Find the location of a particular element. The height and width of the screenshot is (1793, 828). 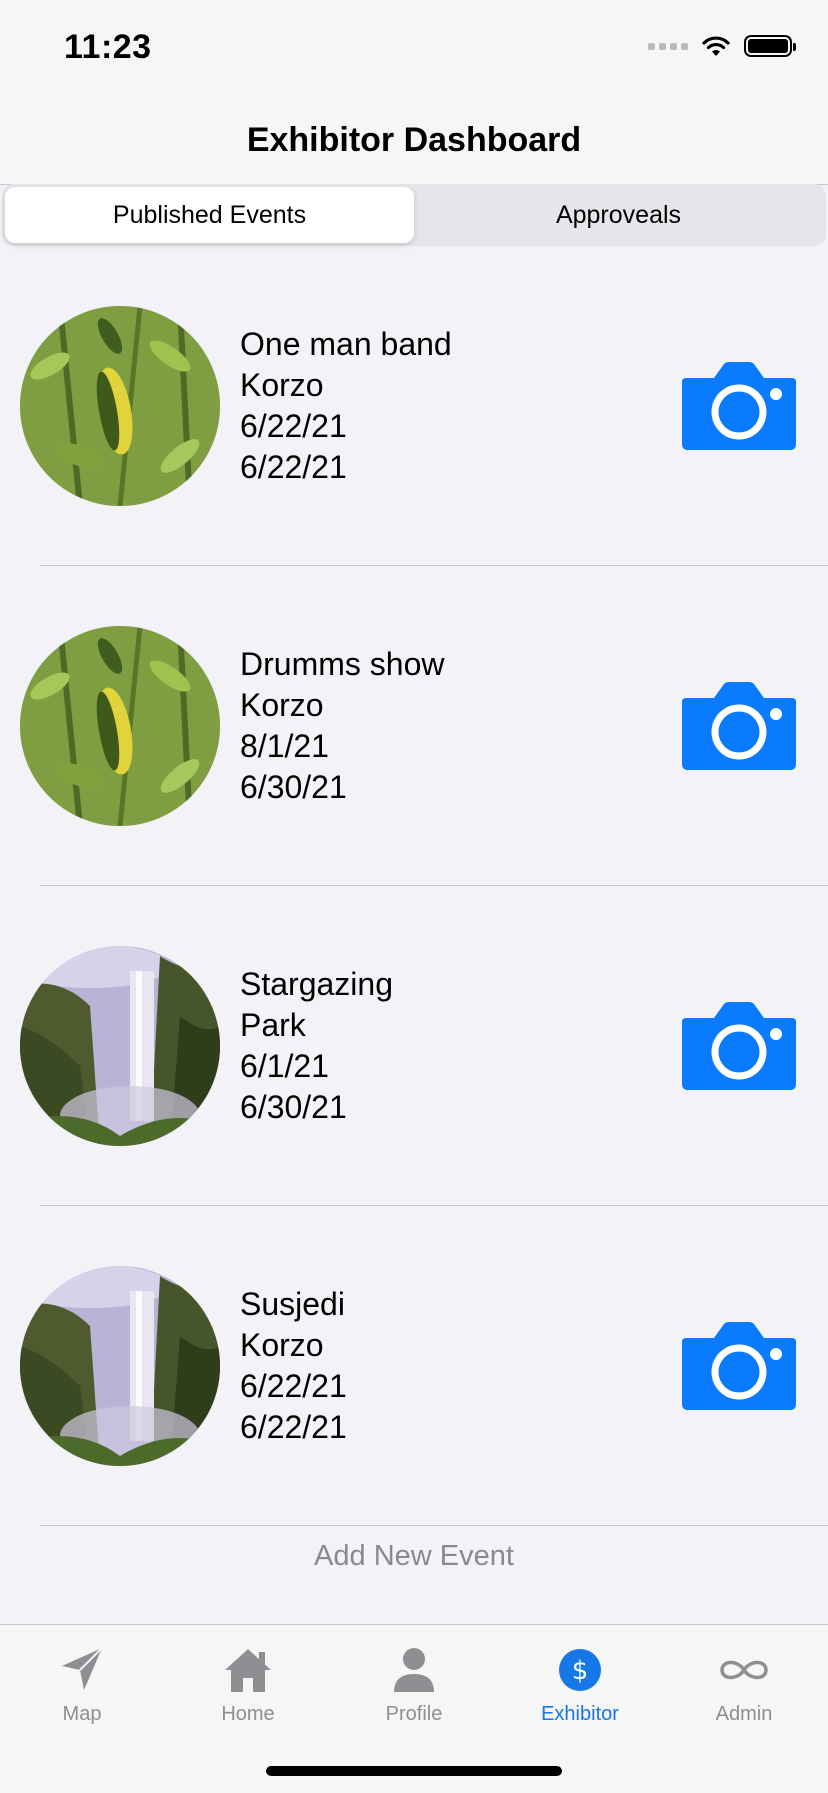

battery-icon is located at coordinates (770, 46).